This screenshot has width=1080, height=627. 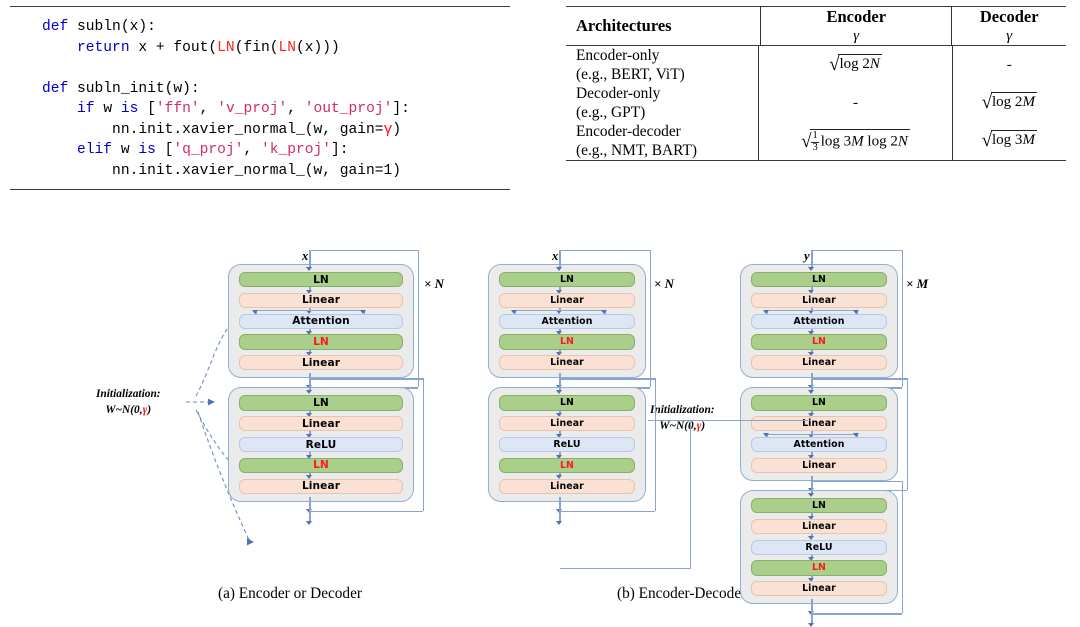 I want to click on code-line: elif w is ['q_proj', 'k_proj']:, so click(x=276, y=150).